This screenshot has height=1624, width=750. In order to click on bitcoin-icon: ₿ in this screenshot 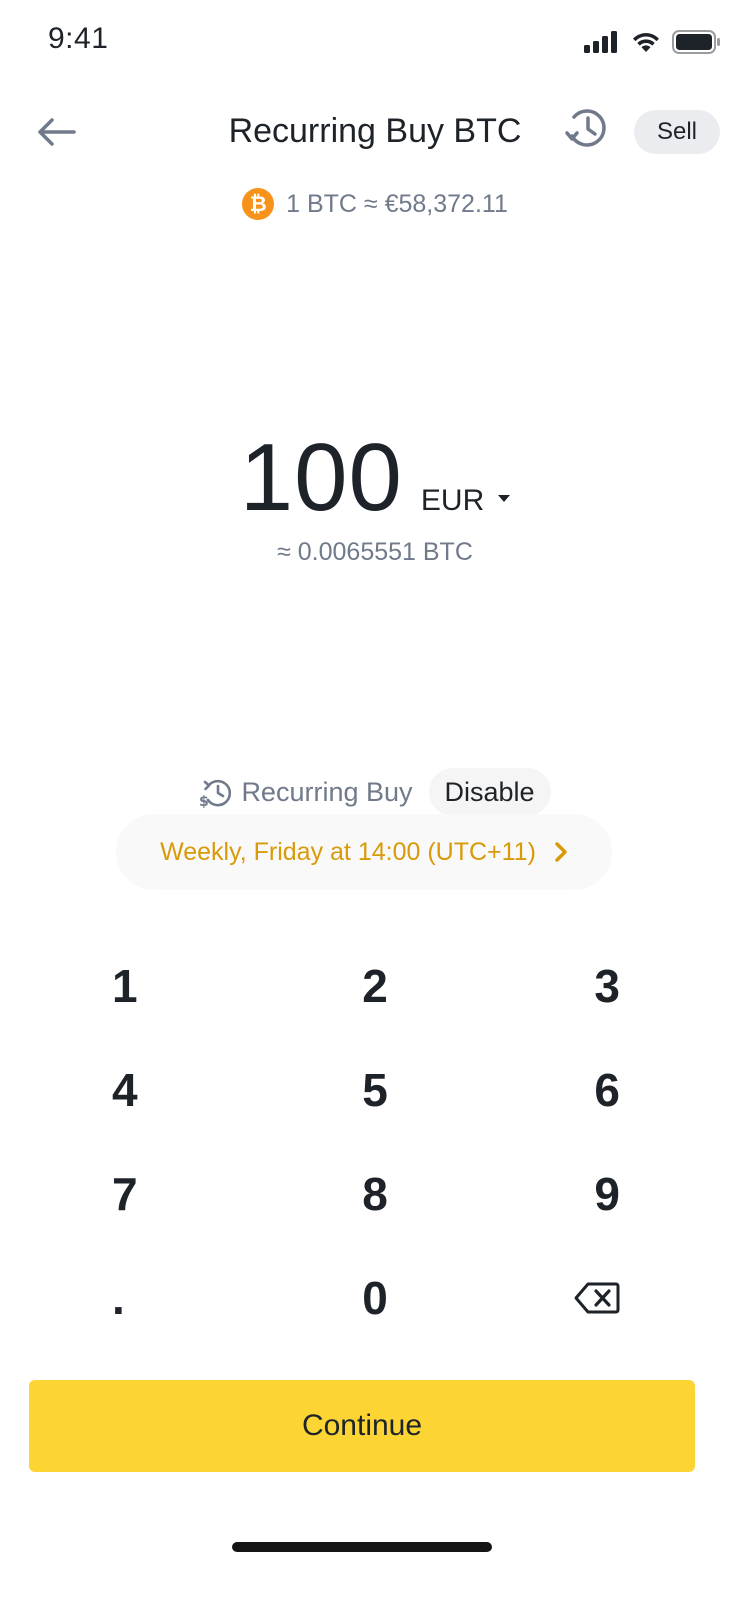, I will do `click(258, 204)`.